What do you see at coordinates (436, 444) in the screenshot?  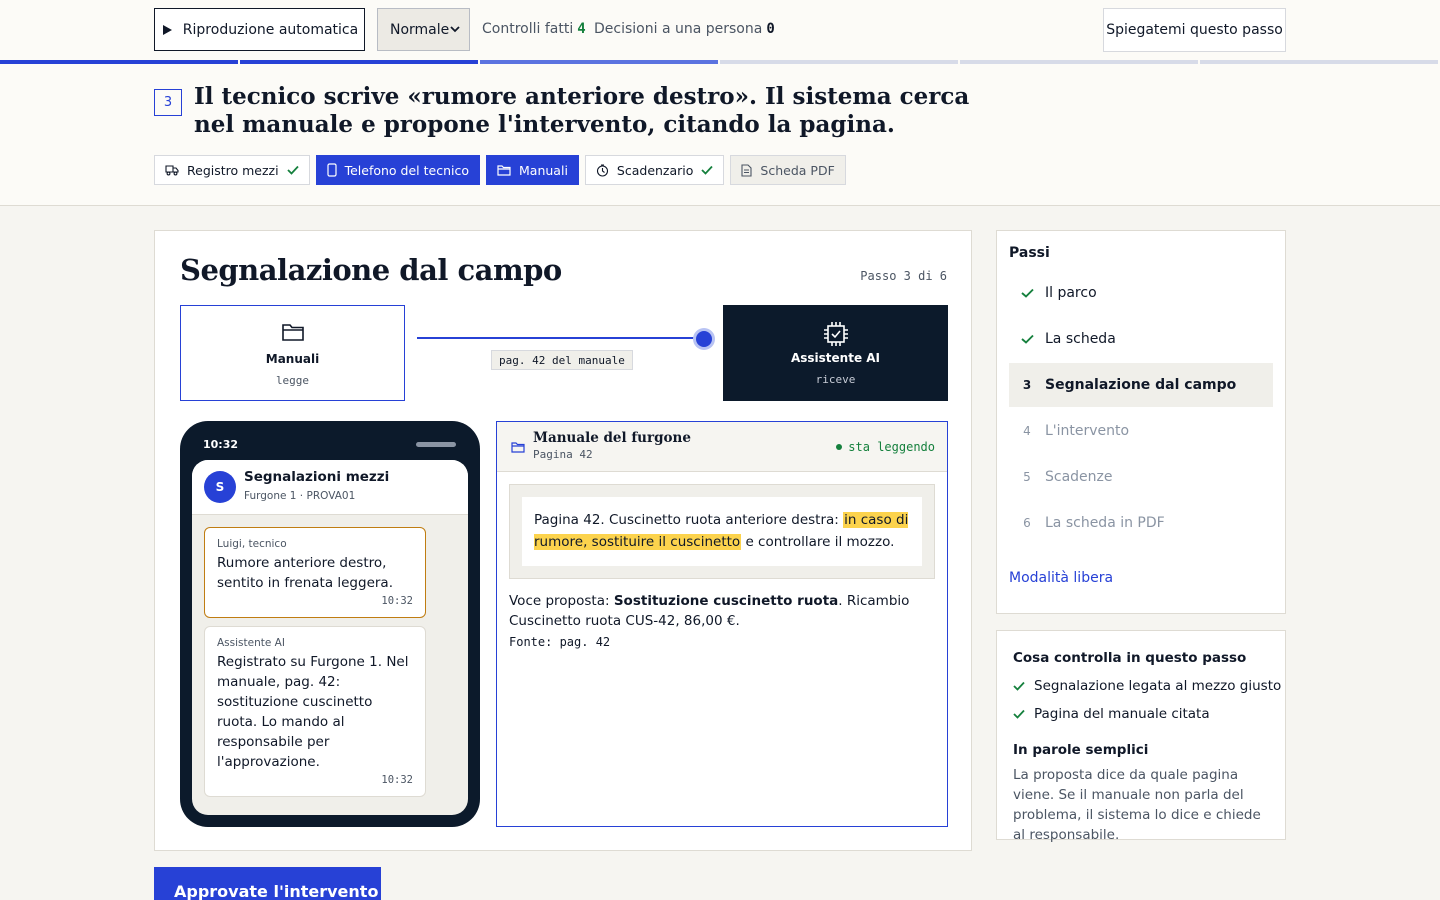 I see `phone-notch` at bounding box center [436, 444].